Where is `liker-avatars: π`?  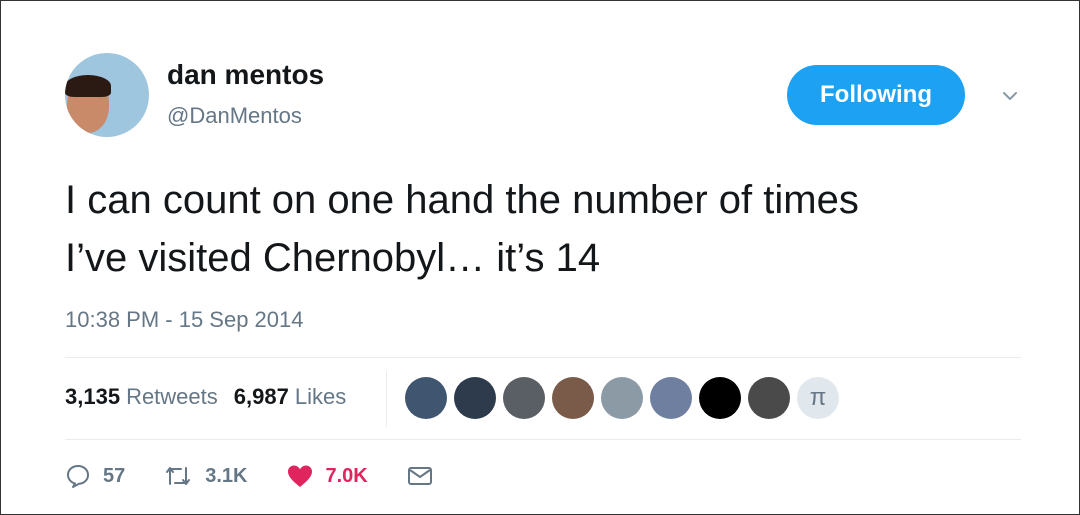
liker-avatars: π is located at coordinates (622, 398).